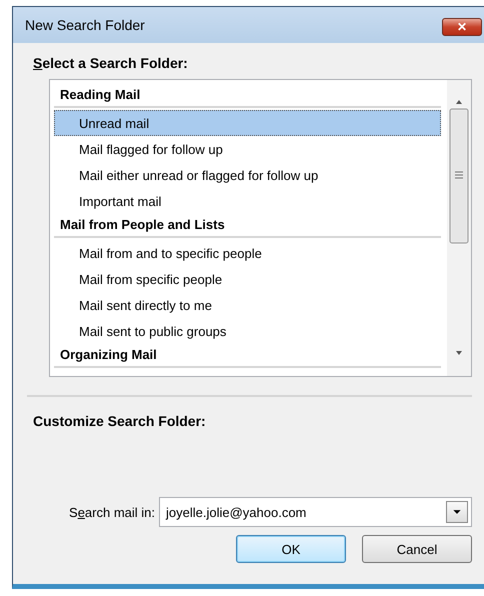 This screenshot has width=484, height=596. I want to click on section-header: Organizing Mail, so click(247, 356).